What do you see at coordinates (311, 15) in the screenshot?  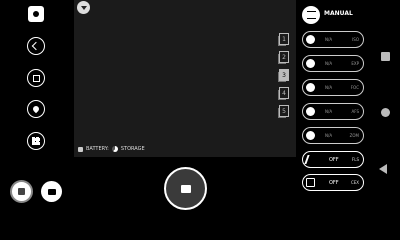 I see `manual-sliders-icon` at bounding box center [311, 15].